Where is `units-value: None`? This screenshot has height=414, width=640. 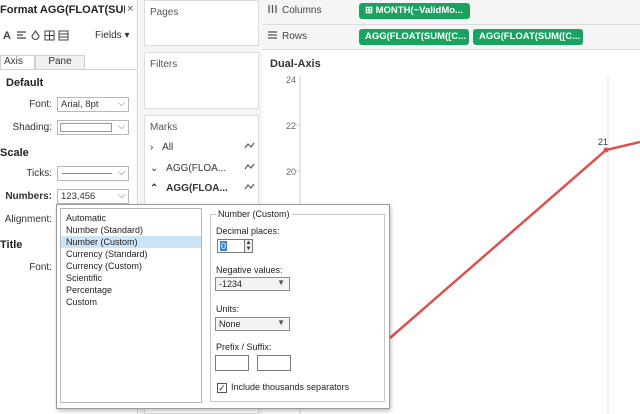 units-value: None is located at coordinates (230, 324).